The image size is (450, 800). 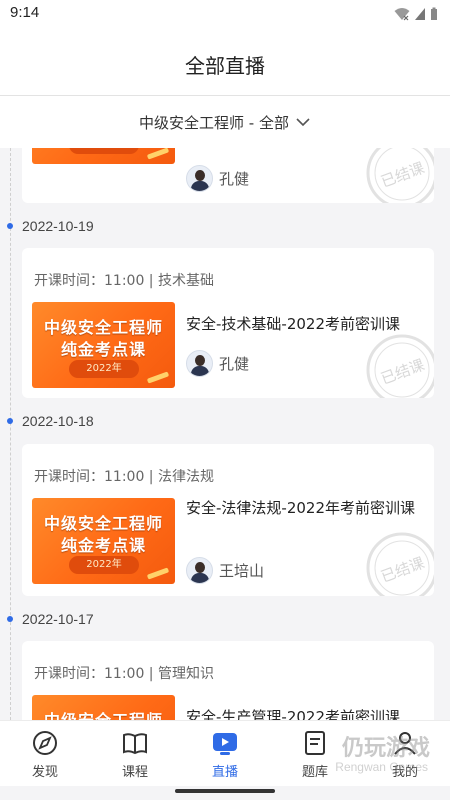 What do you see at coordinates (58, 421) in the screenshot?
I see `section-date: 2022-10-18` at bounding box center [58, 421].